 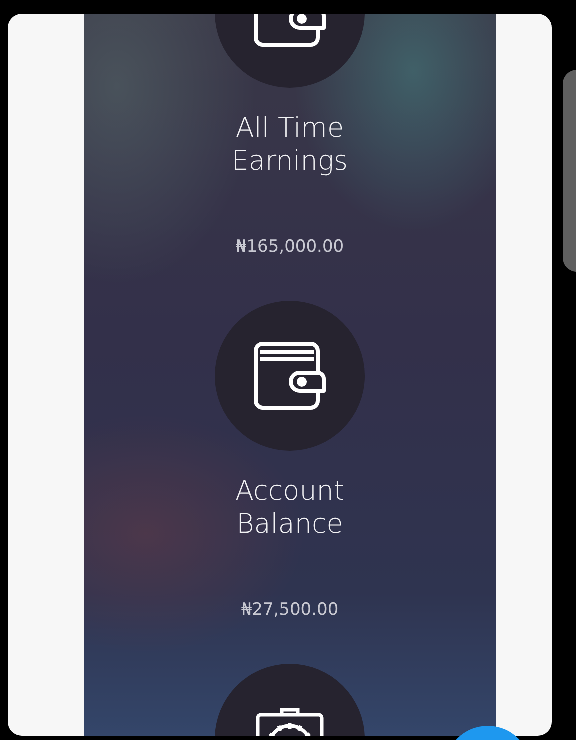 I want to click on stat-title: All Time Earnings, so click(x=290, y=145).